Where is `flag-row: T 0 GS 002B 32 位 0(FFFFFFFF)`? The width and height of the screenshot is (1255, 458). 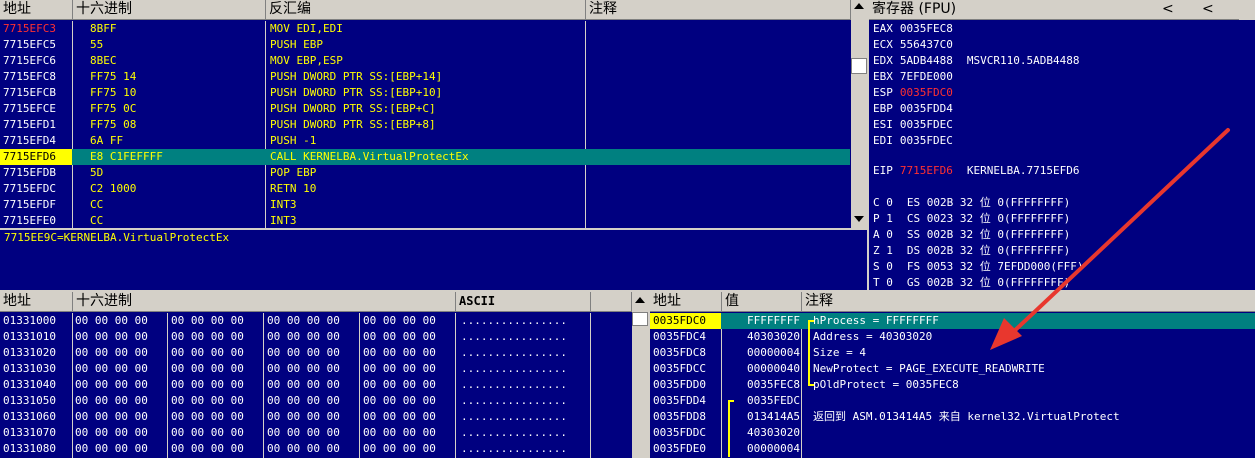
flag-row: T 0 GS 002B 32 位 0(FFFFFFFF) is located at coordinates (1063, 283).